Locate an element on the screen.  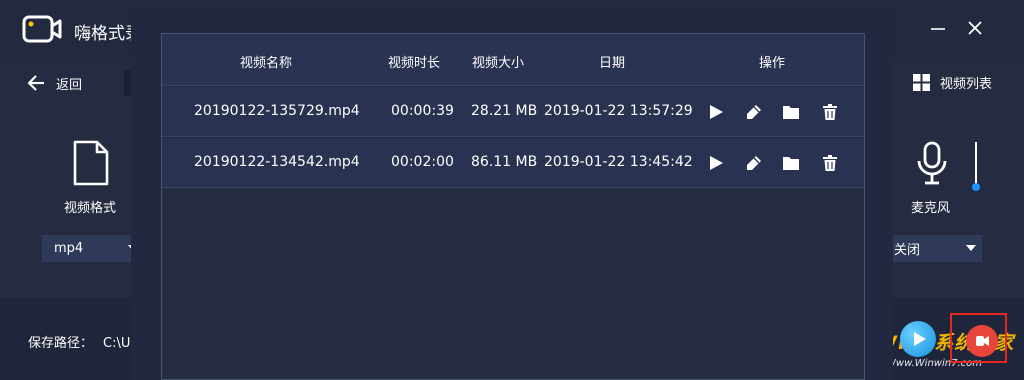
video-name: 20190122-135729.mp4 is located at coordinates (277, 111).